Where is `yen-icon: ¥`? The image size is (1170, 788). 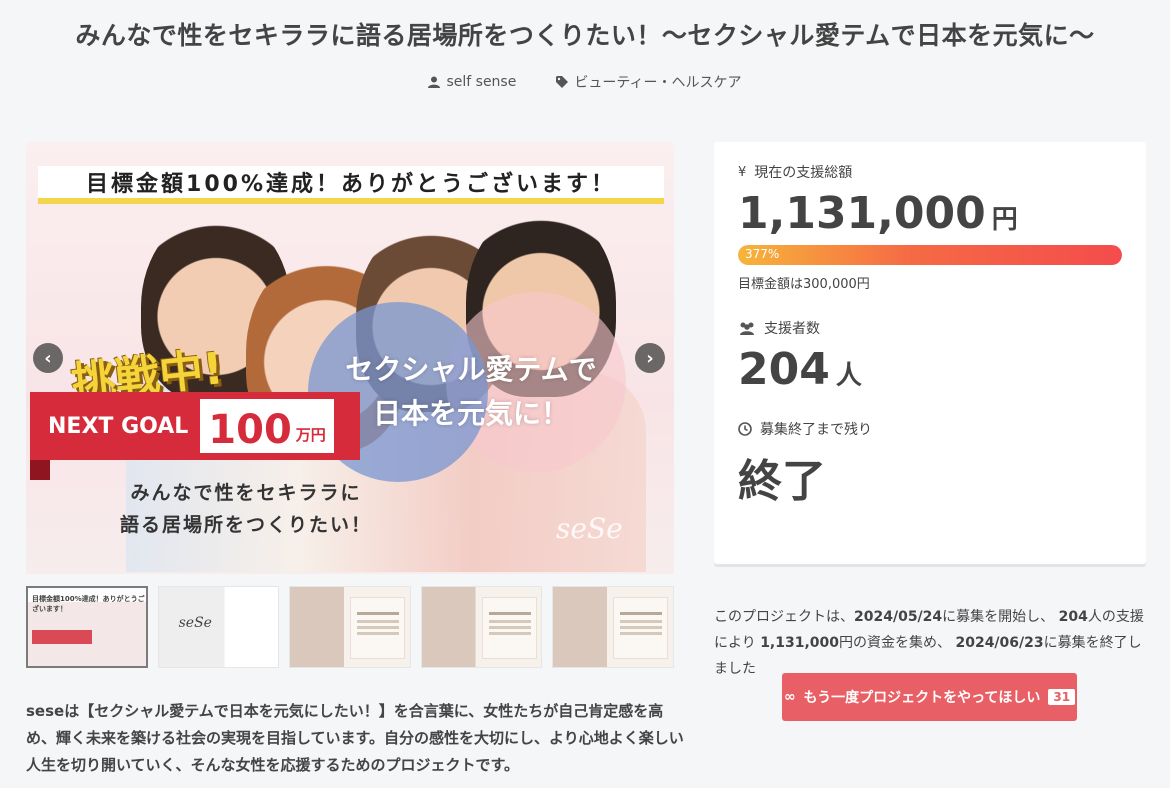 yen-icon: ¥ is located at coordinates (742, 172).